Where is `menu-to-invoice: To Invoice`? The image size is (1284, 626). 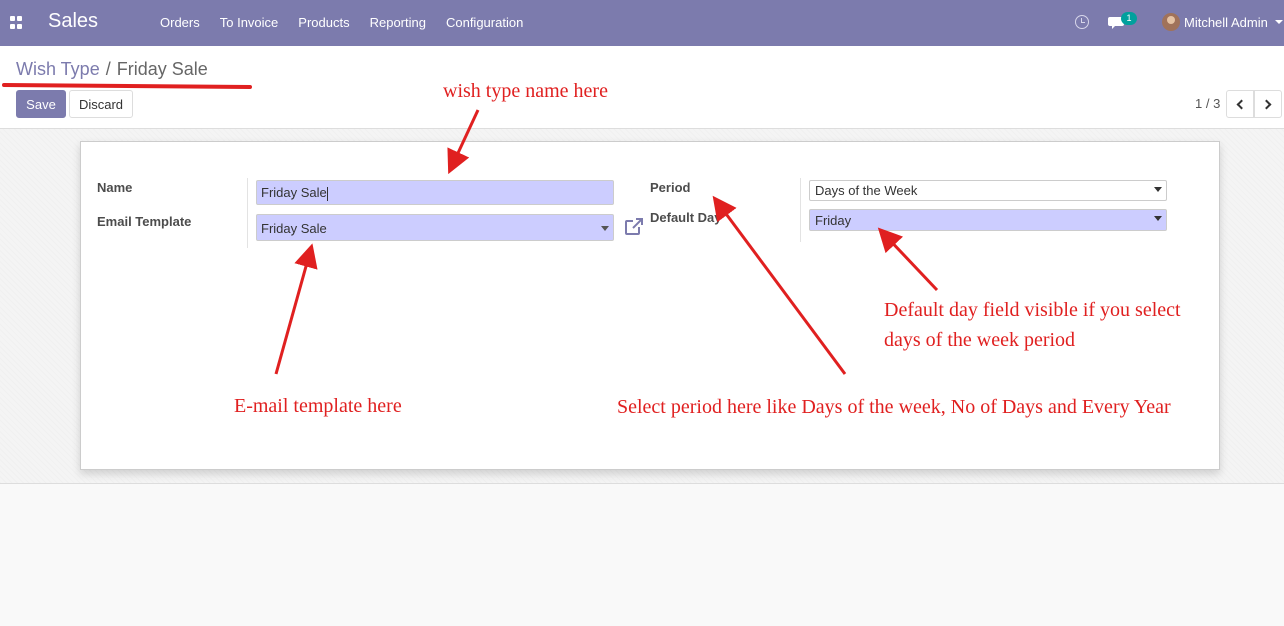 menu-to-invoice: To Invoice is located at coordinates (249, 22).